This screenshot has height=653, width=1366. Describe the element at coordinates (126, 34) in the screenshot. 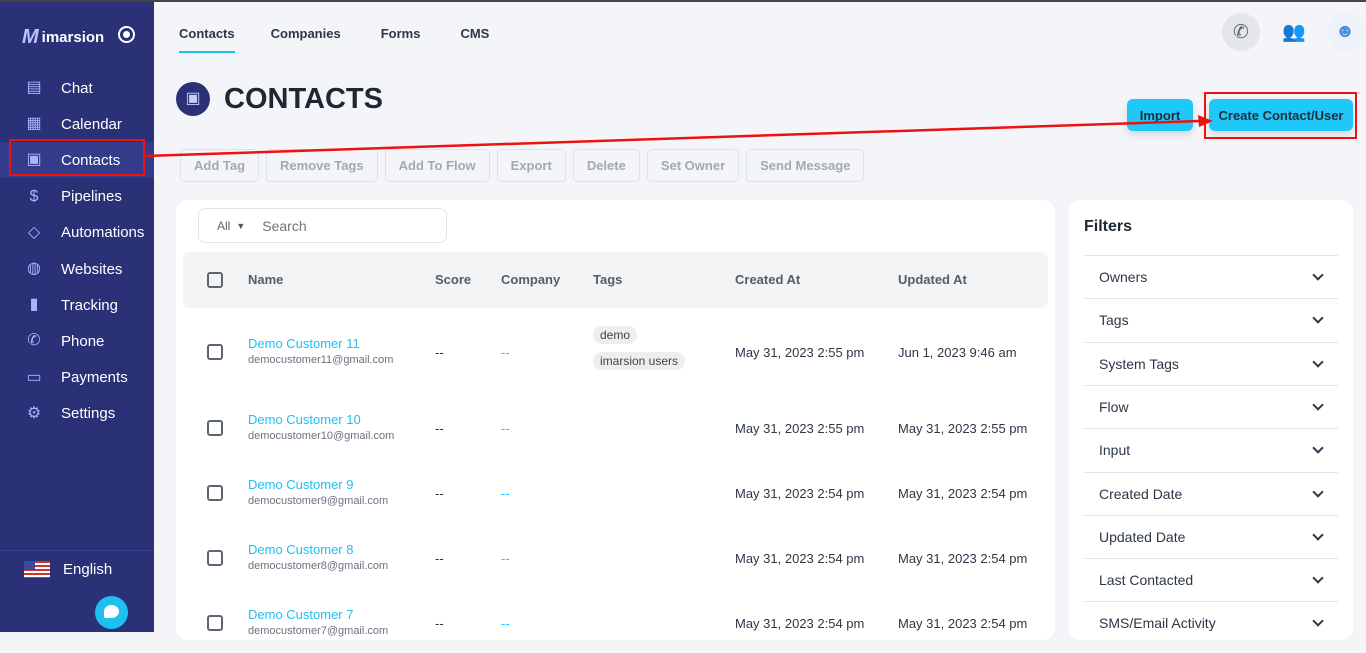

I see `record-icon` at that location.